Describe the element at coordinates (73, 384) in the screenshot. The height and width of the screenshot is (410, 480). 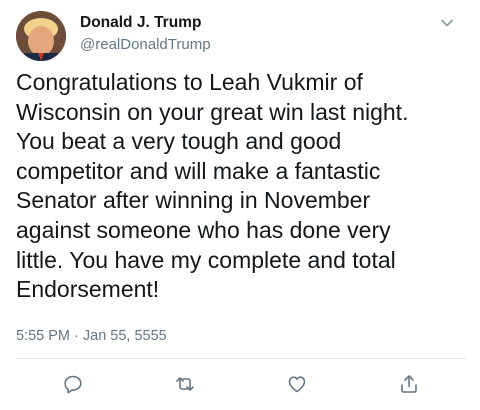
I see `reply-icon` at that location.